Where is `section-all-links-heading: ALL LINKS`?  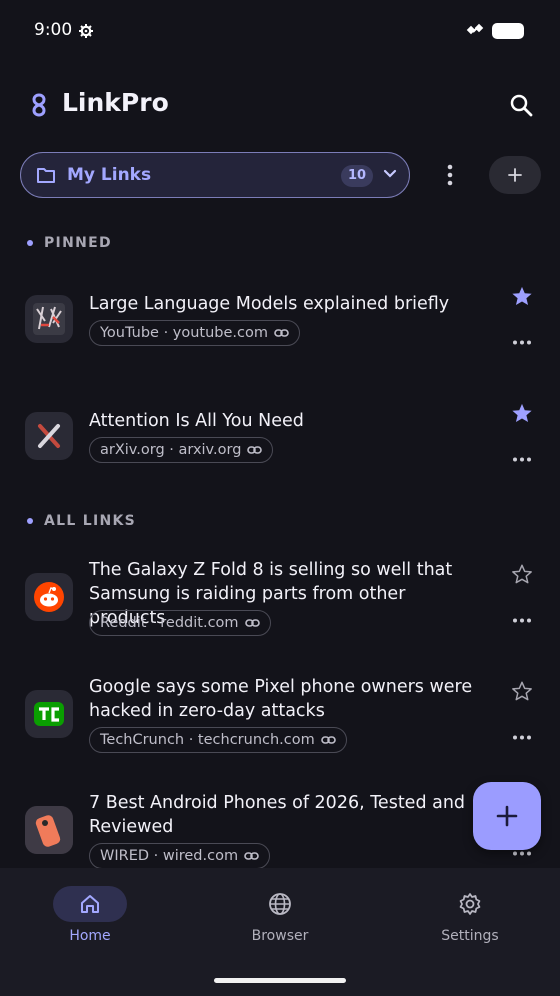
section-all-links-heading: ALL LINKS is located at coordinates (90, 521).